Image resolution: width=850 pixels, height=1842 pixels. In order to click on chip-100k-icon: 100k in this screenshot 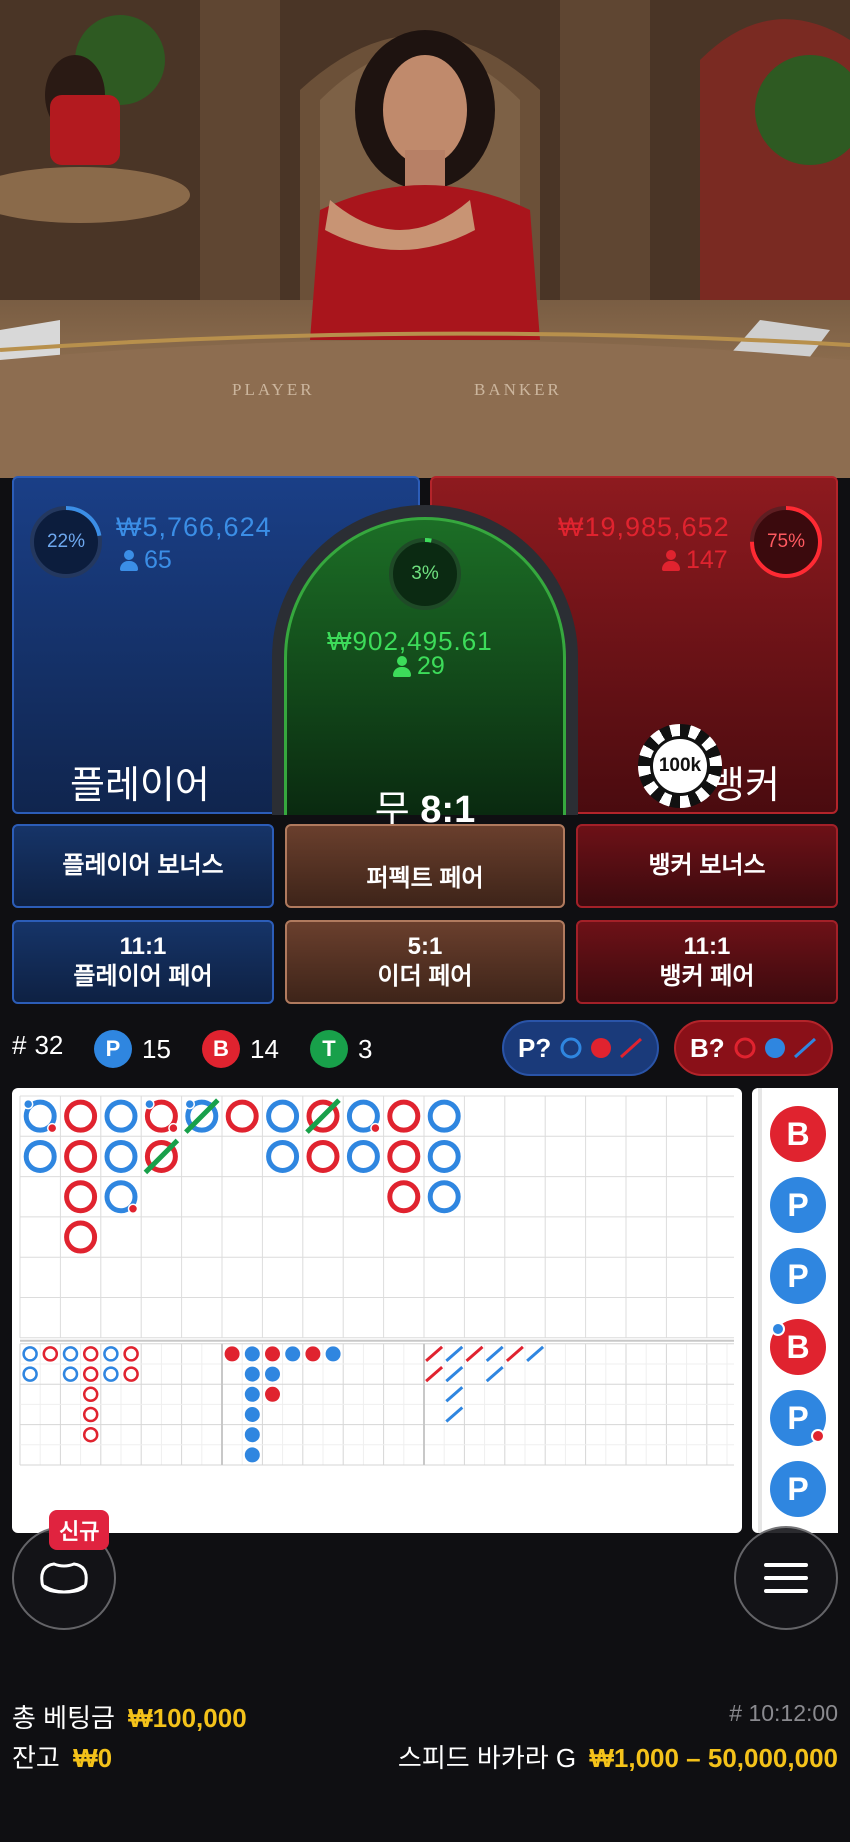, I will do `click(680, 766)`.